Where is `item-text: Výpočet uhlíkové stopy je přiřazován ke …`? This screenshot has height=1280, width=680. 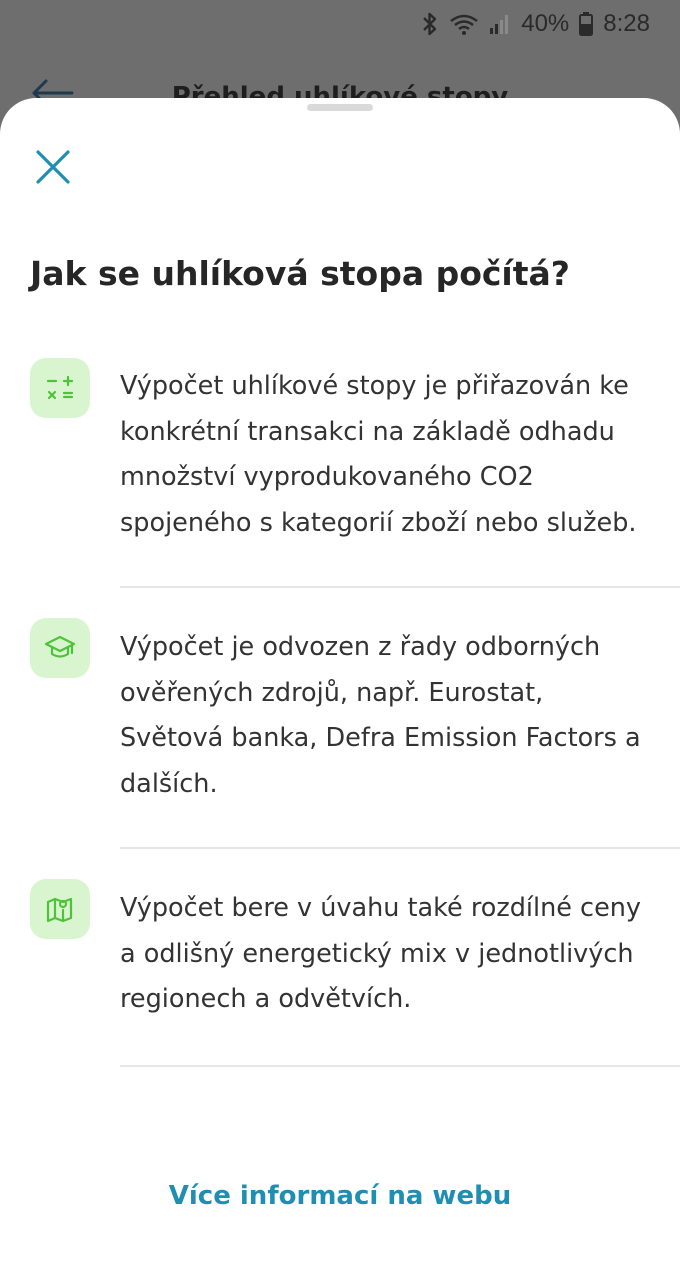 item-text: Výpočet uhlíkové stopy je přiřazován ke … is located at coordinates (378, 454).